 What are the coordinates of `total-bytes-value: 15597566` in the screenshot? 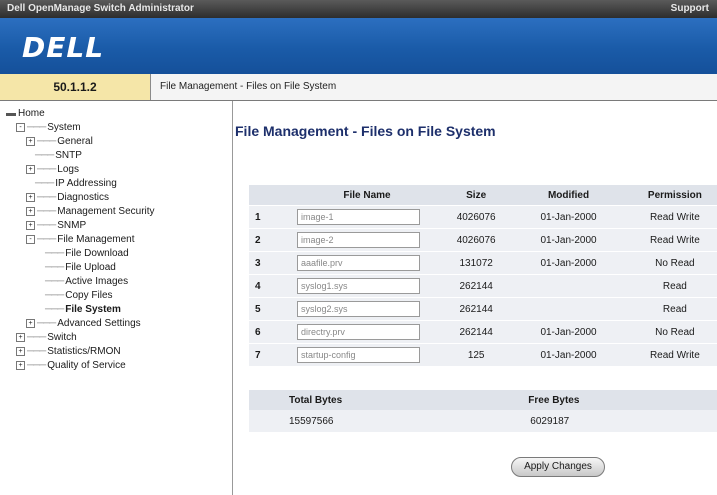 It's located at (364, 421).